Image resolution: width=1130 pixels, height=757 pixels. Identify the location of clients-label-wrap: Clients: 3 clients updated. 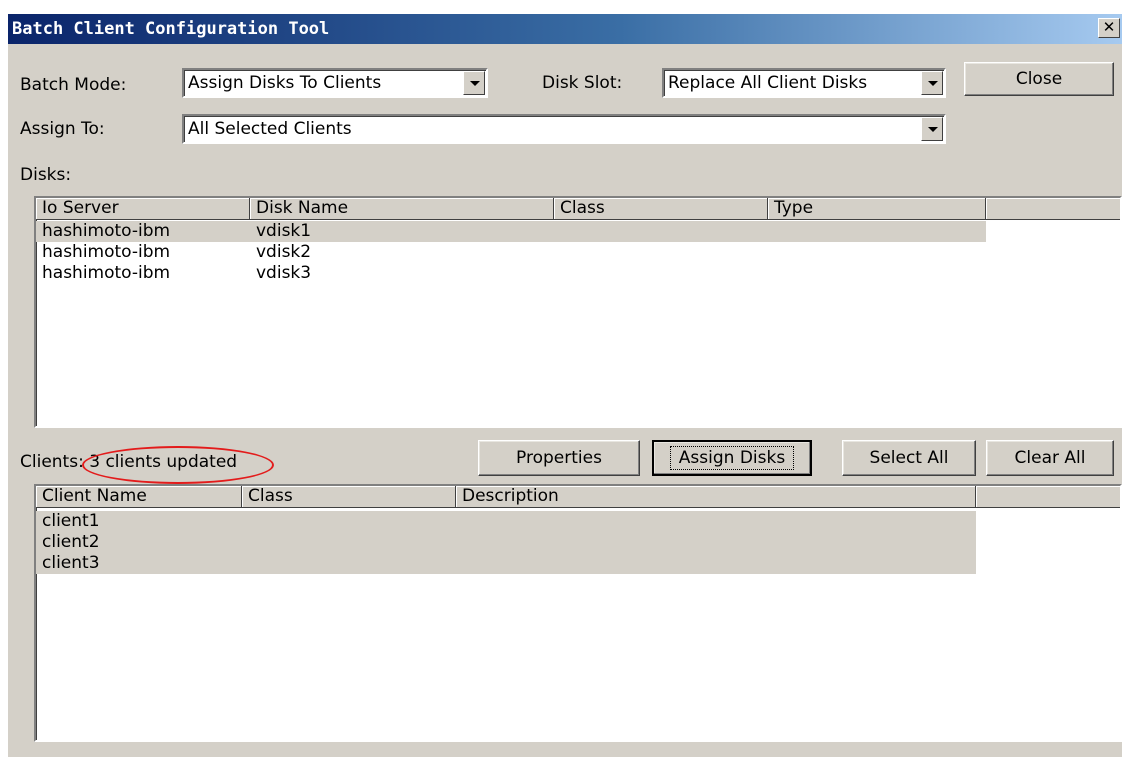
(128, 462).